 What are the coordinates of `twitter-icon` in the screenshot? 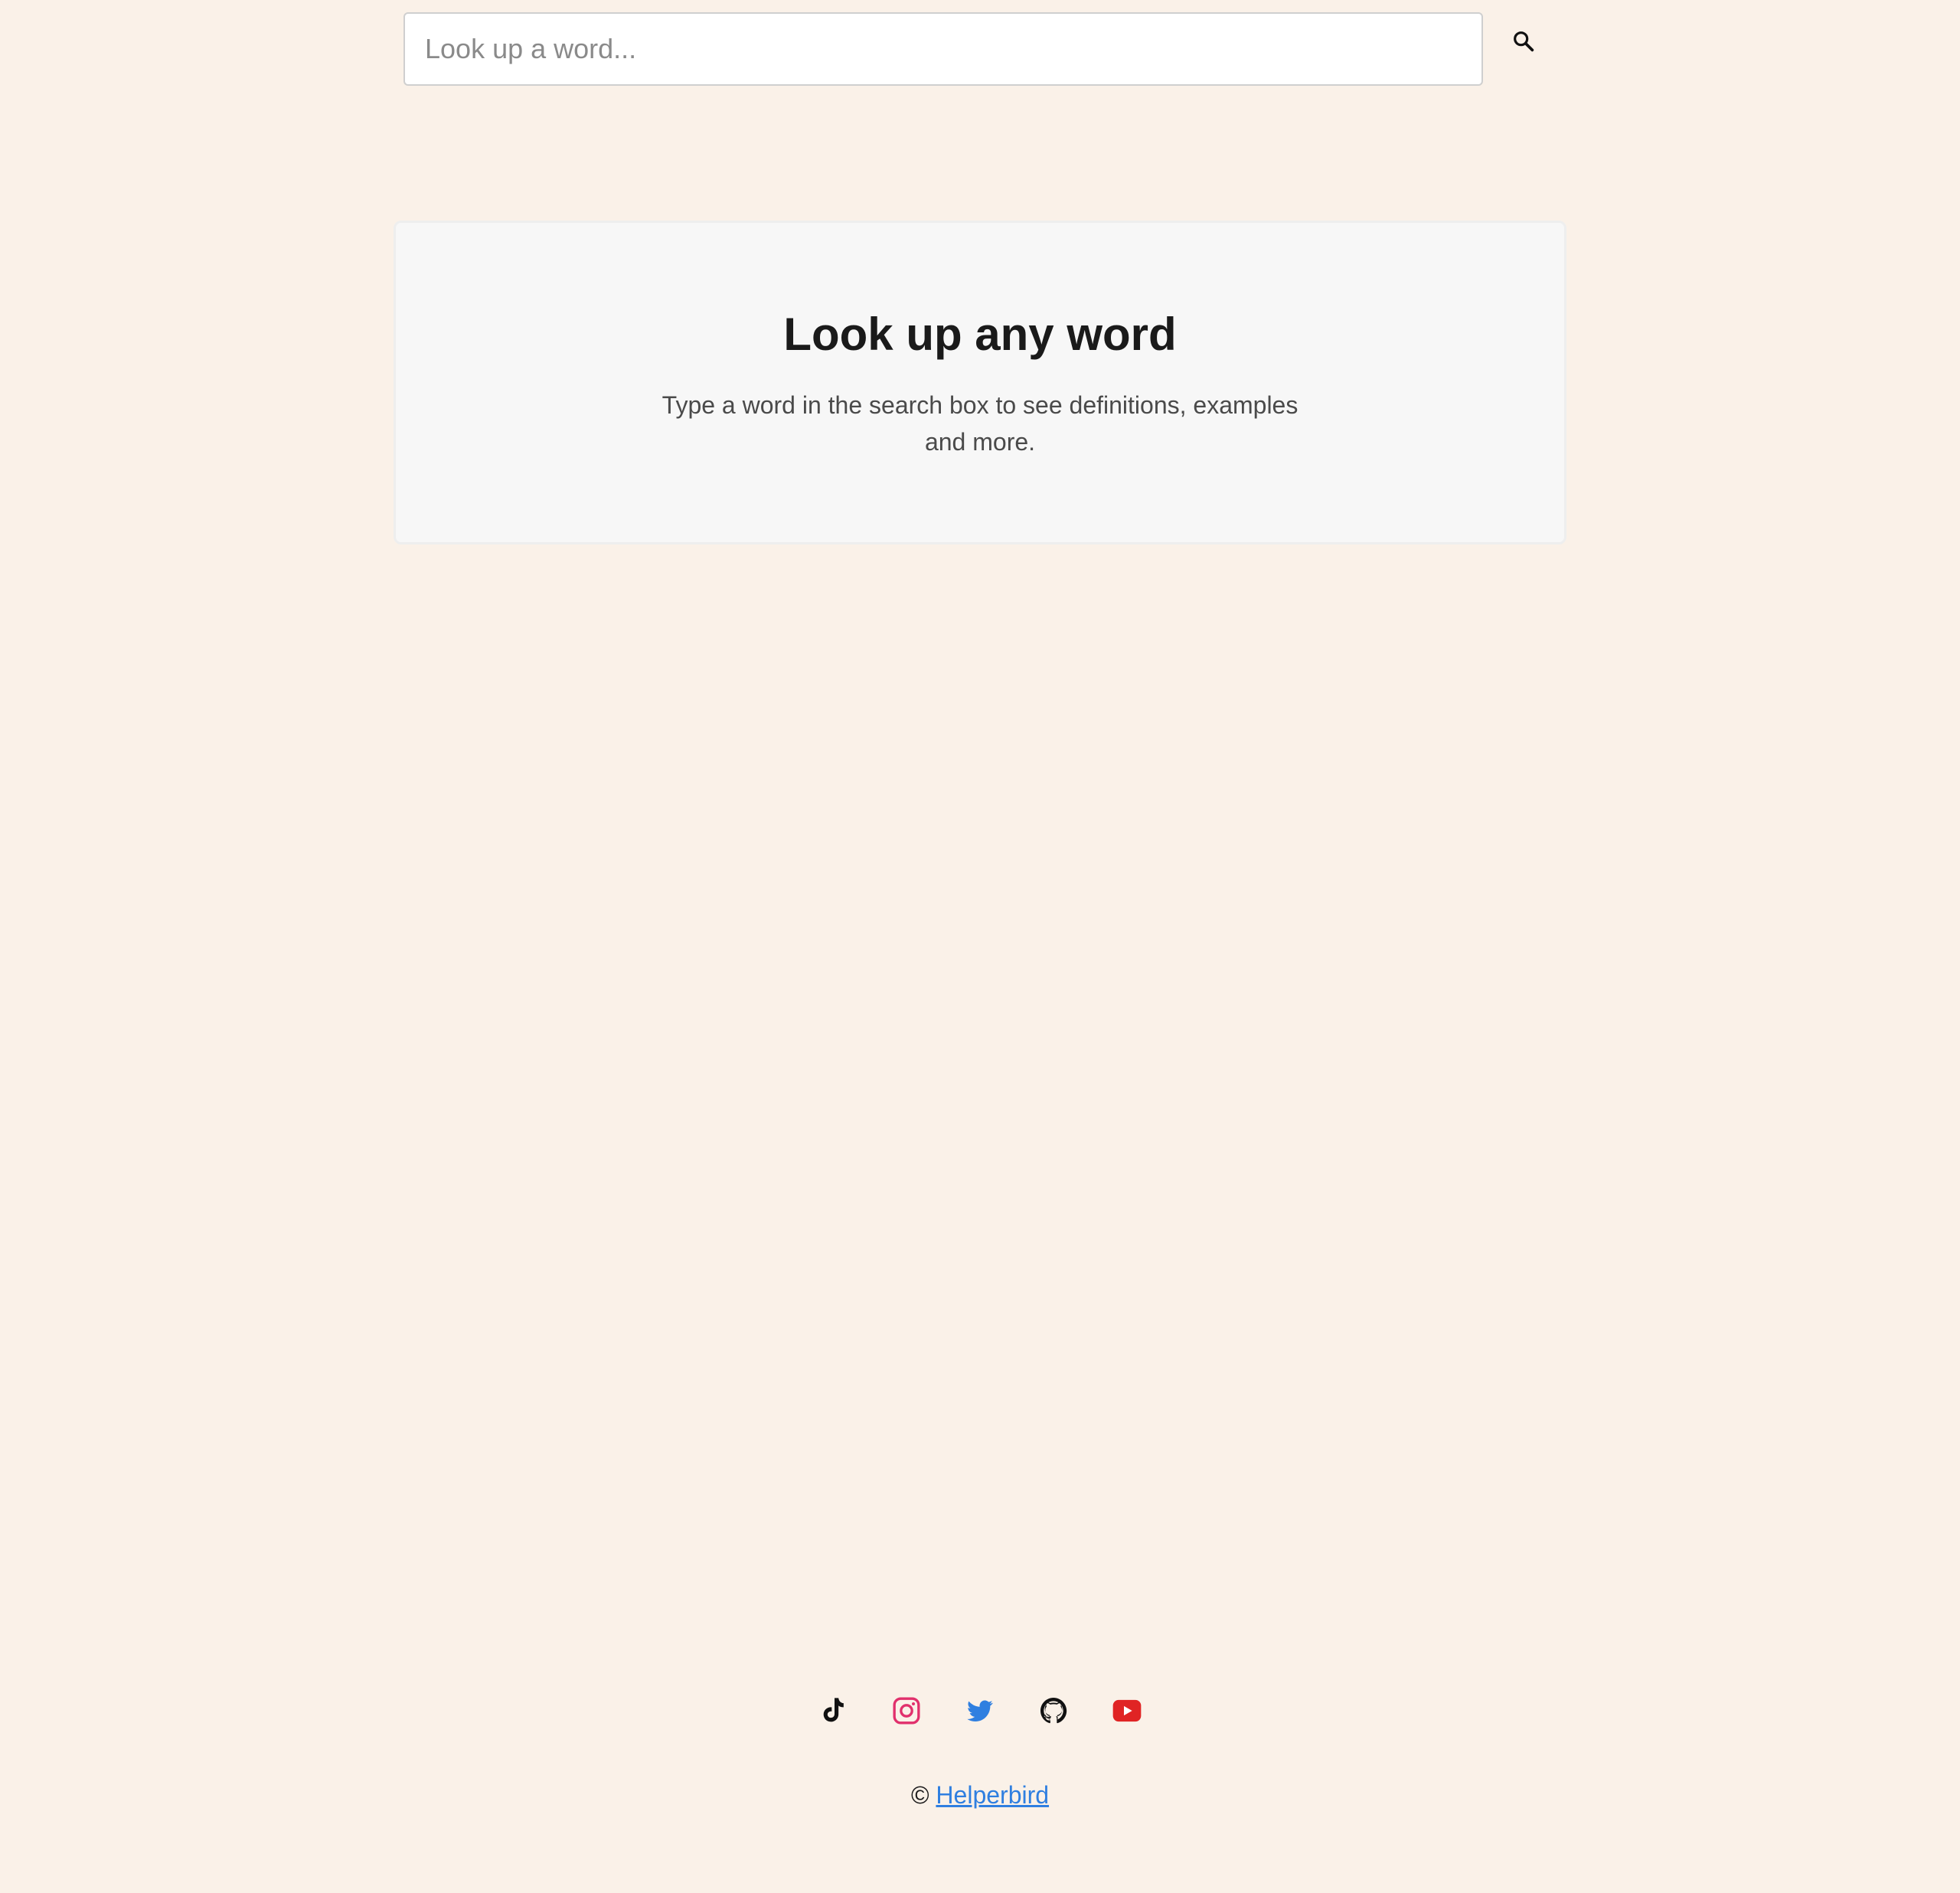 It's located at (980, 1710).